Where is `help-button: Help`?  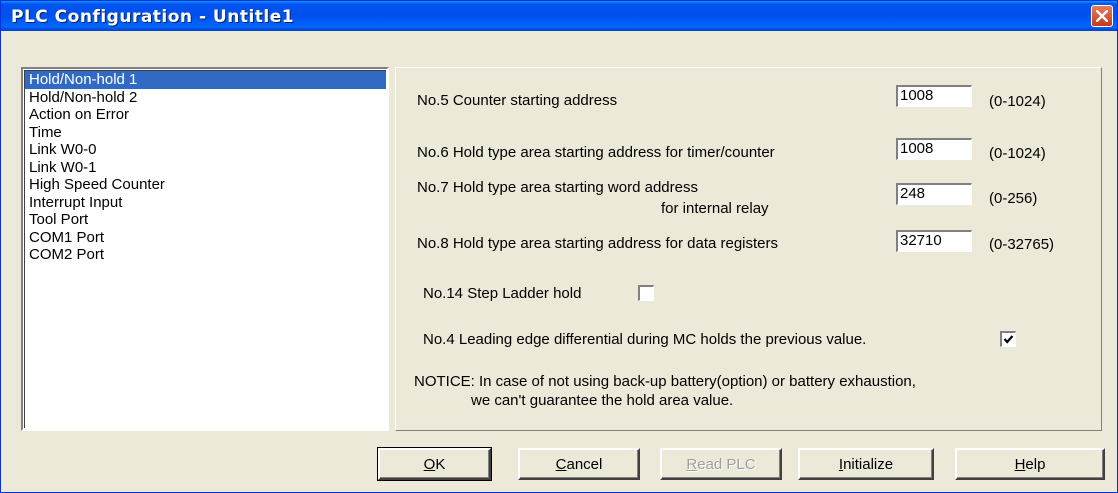 help-button: Help is located at coordinates (1030, 464).